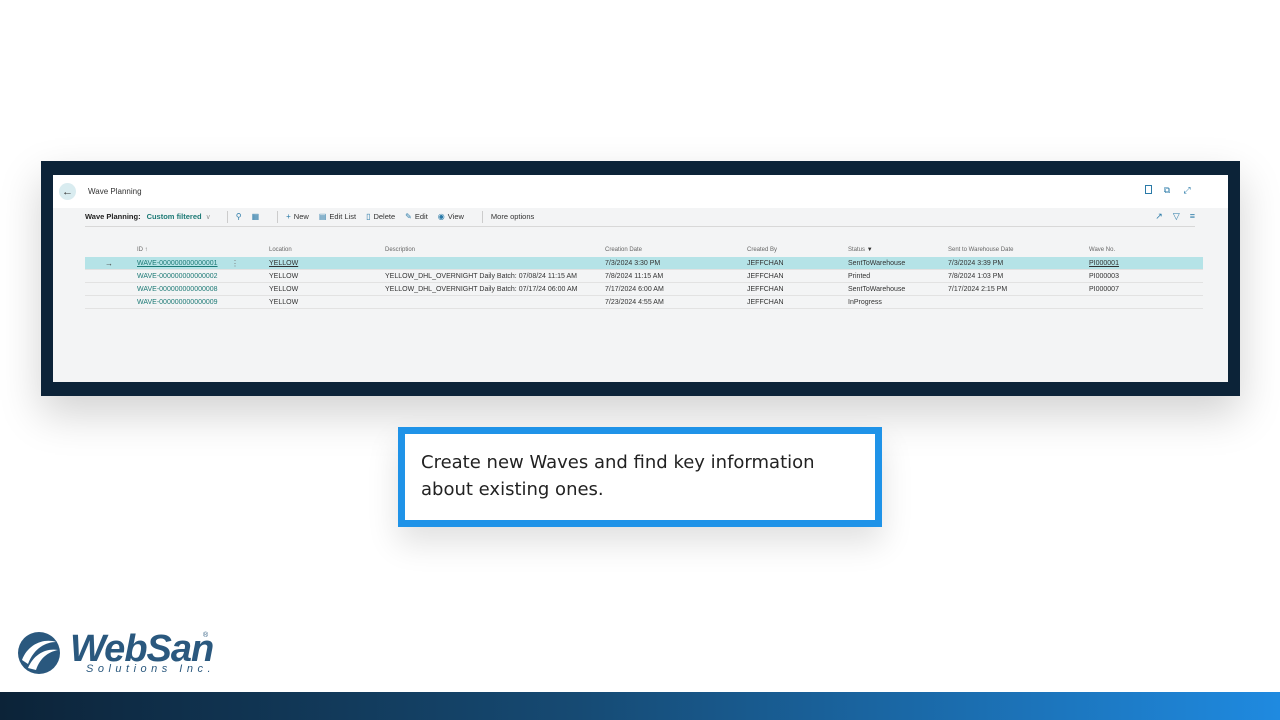 This screenshot has width=1280, height=720. What do you see at coordinates (142, 250) in the screenshot?
I see `column-id: ID ↑` at bounding box center [142, 250].